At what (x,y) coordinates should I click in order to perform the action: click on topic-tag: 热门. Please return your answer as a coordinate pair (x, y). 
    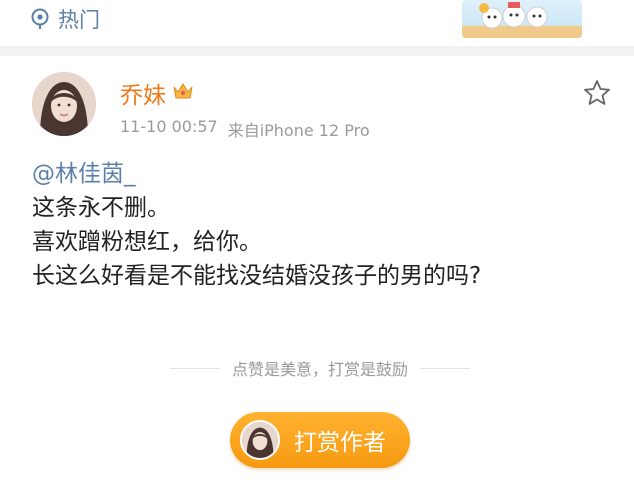
    Looking at the image, I should click on (65, 19).